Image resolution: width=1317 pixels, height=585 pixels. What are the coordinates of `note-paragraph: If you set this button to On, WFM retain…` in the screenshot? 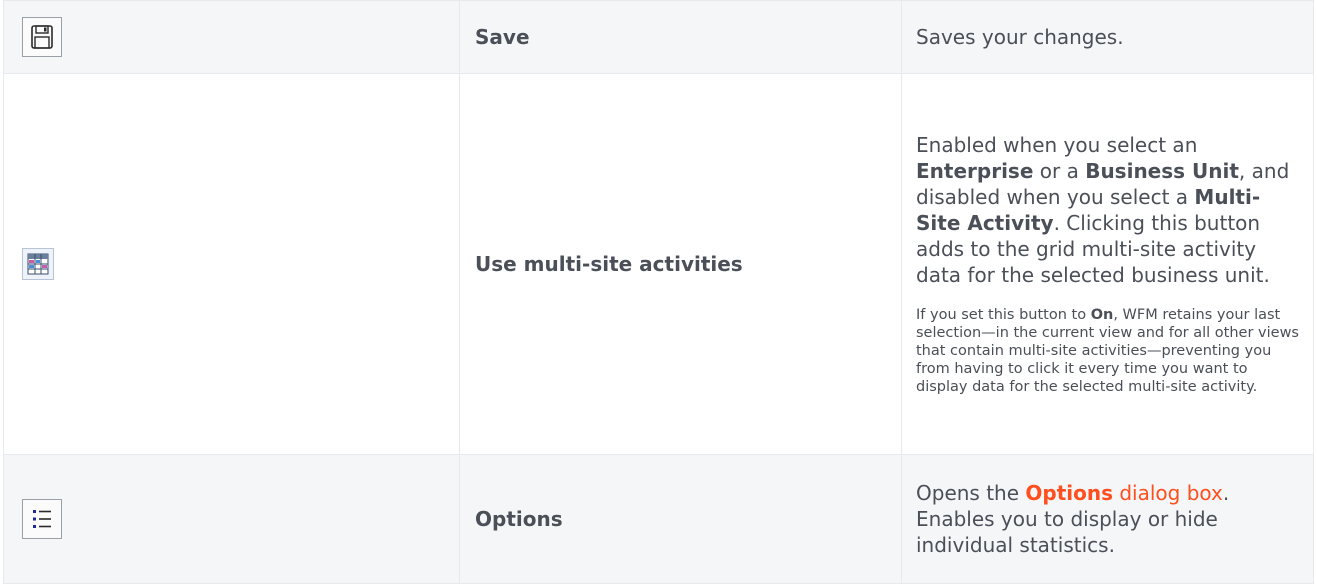 It's located at (1107, 351).